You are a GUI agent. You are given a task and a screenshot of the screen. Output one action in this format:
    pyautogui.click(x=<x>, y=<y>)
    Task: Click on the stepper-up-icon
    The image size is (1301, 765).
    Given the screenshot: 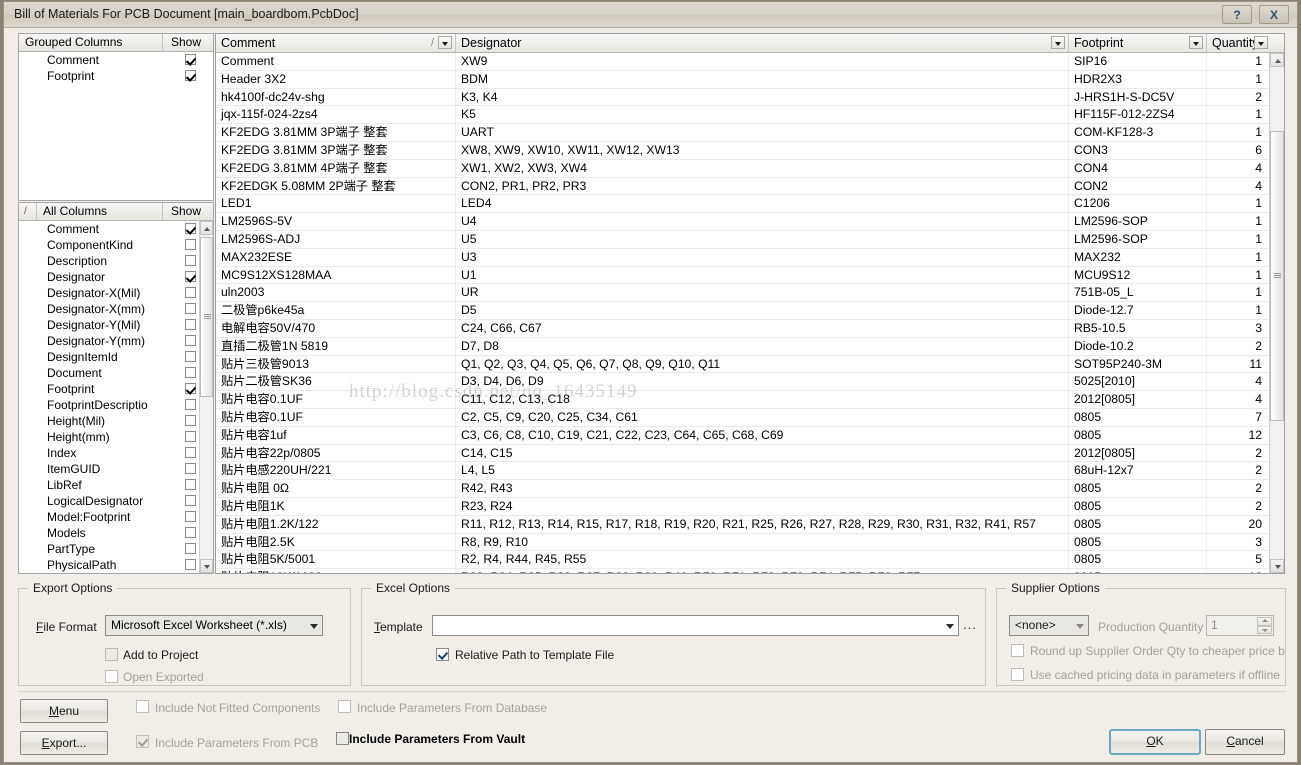 What is the action you would take?
    pyautogui.click(x=1264, y=621)
    